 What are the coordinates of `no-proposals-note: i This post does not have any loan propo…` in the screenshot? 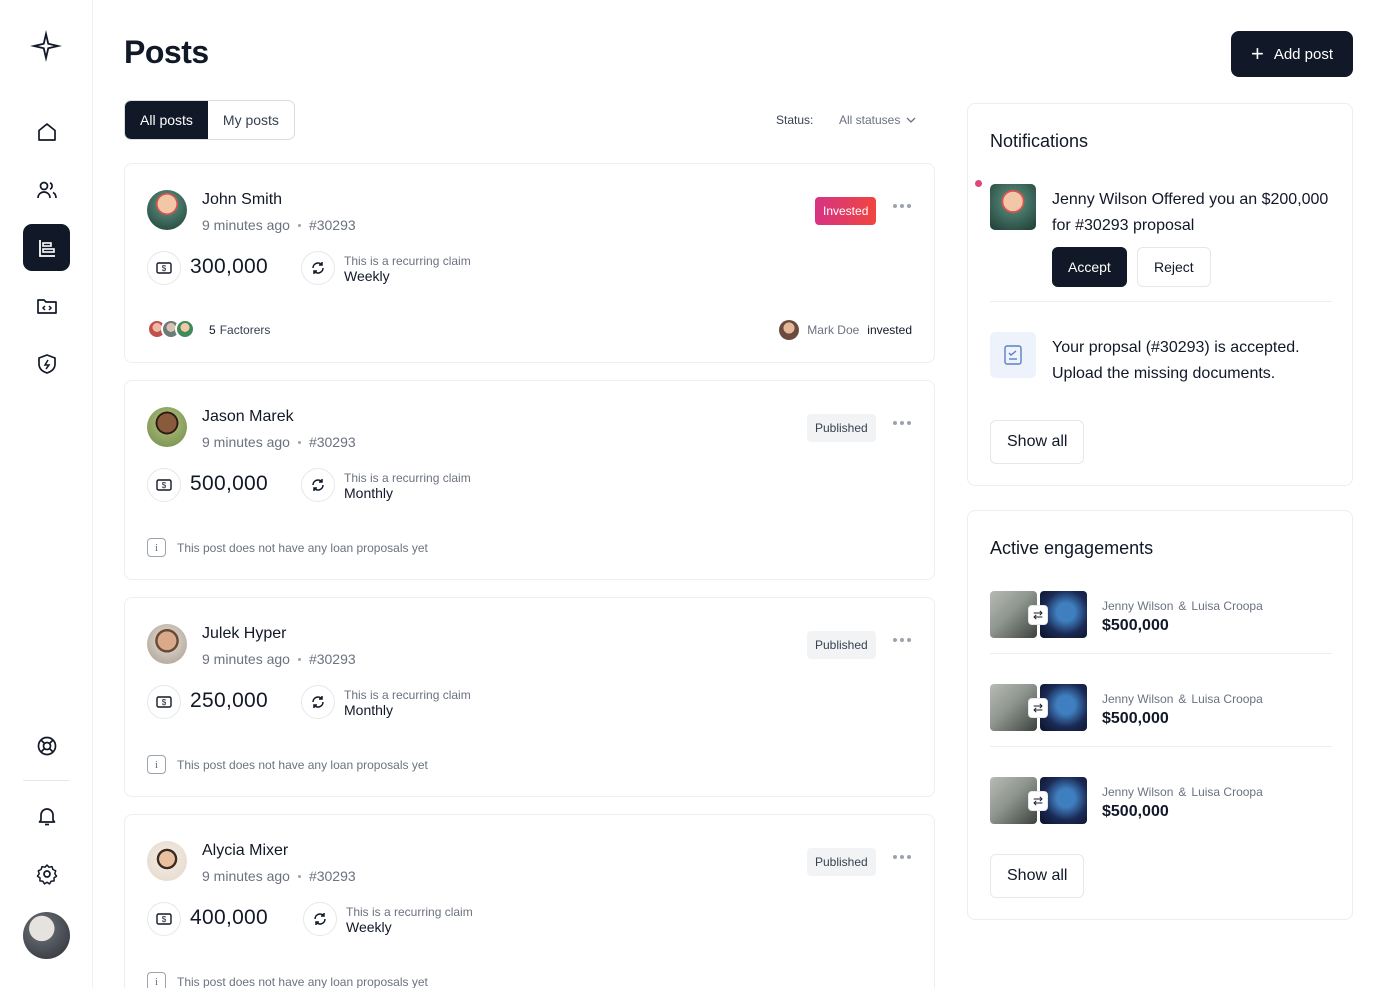 It's located at (287, 980).